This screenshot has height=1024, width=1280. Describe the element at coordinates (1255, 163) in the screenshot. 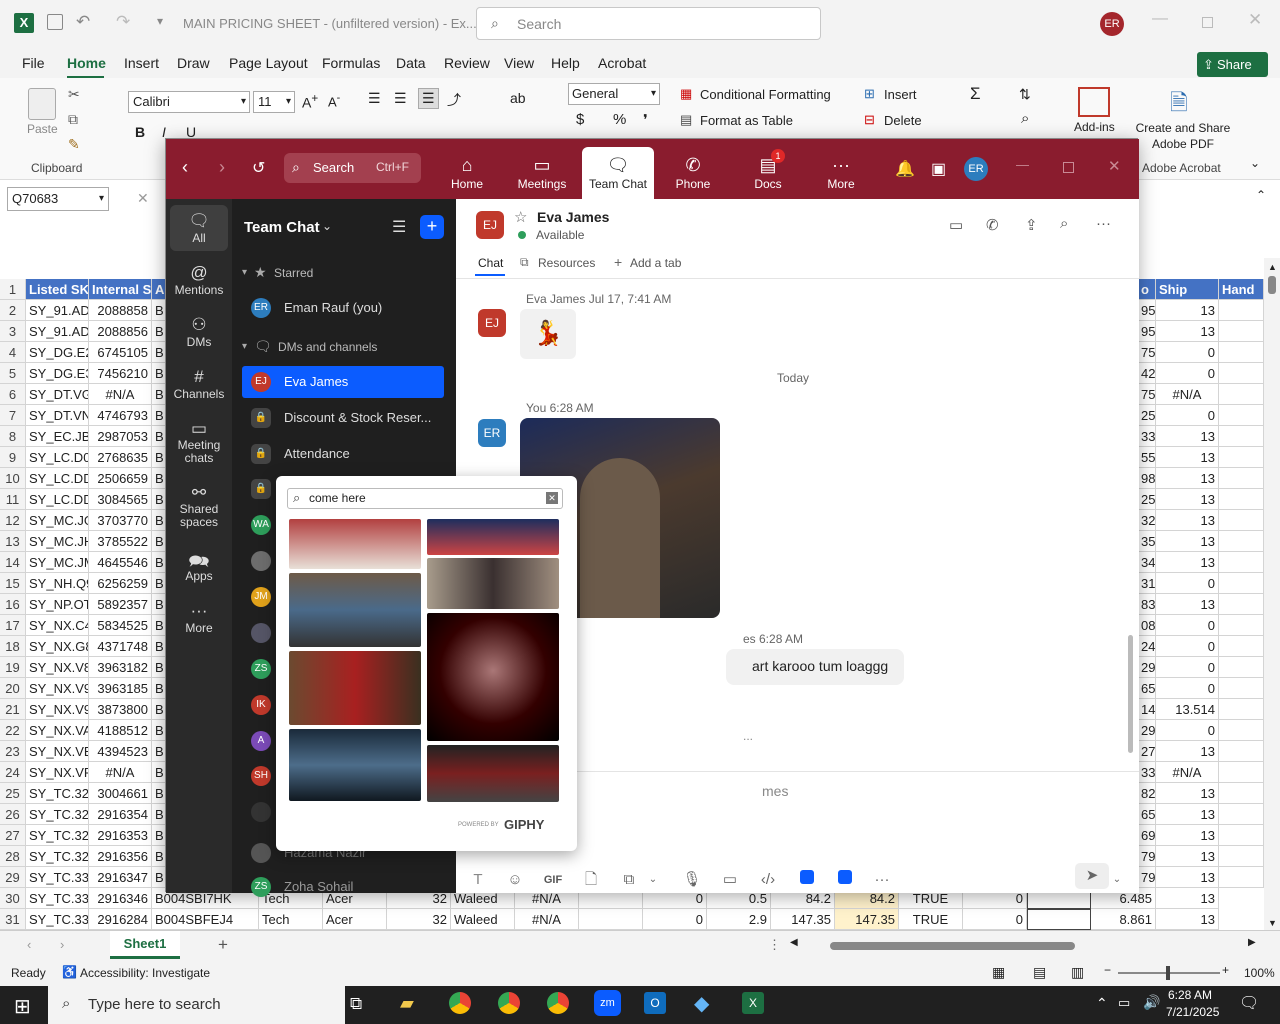

I see `collapse-ribbon-icon: ⌄` at that location.